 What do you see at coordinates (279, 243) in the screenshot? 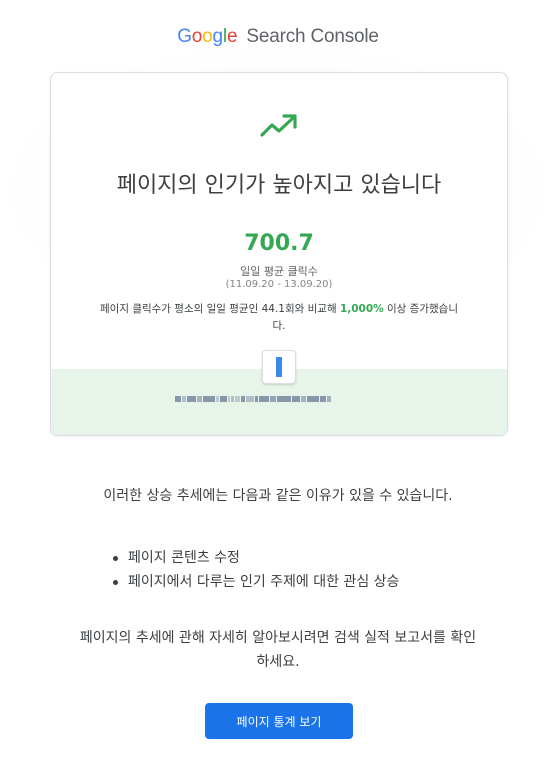
I see `daily-clicks-value: 700.7` at bounding box center [279, 243].